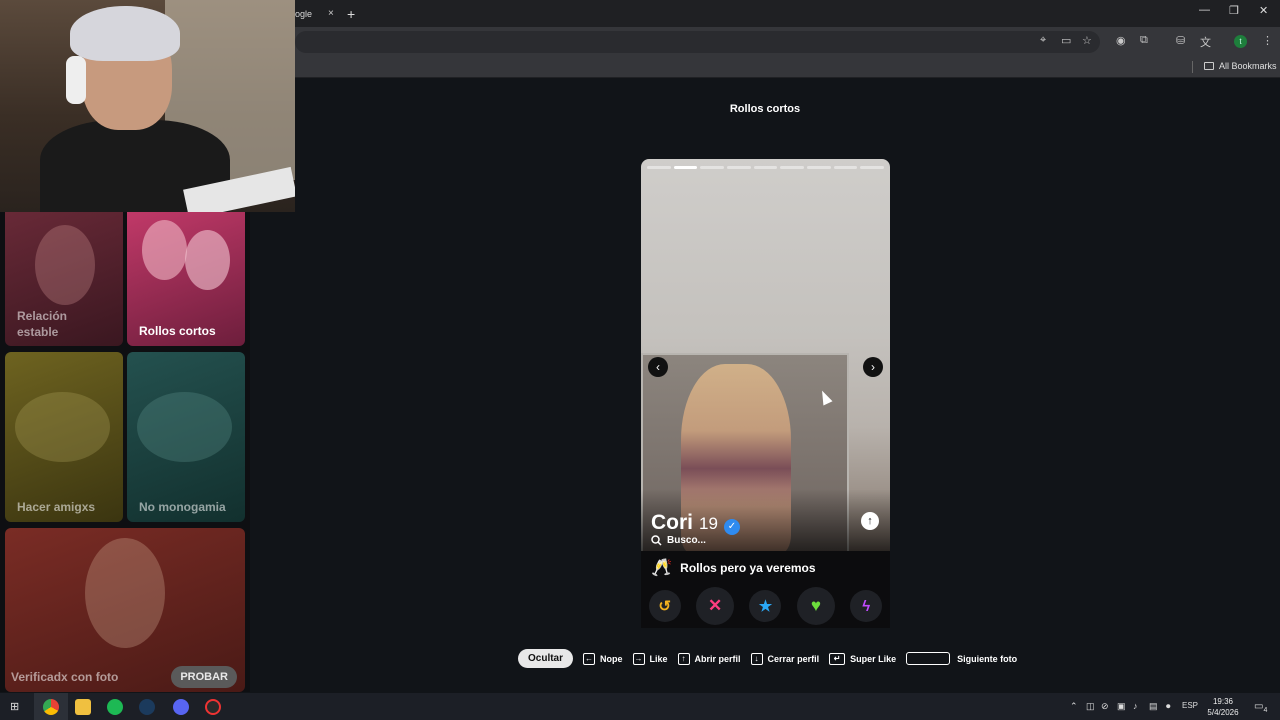 This screenshot has height=720, width=1280. Describe the element at coordinates (51, 707) in the screenshot. I see `chrome-icon` at that location.